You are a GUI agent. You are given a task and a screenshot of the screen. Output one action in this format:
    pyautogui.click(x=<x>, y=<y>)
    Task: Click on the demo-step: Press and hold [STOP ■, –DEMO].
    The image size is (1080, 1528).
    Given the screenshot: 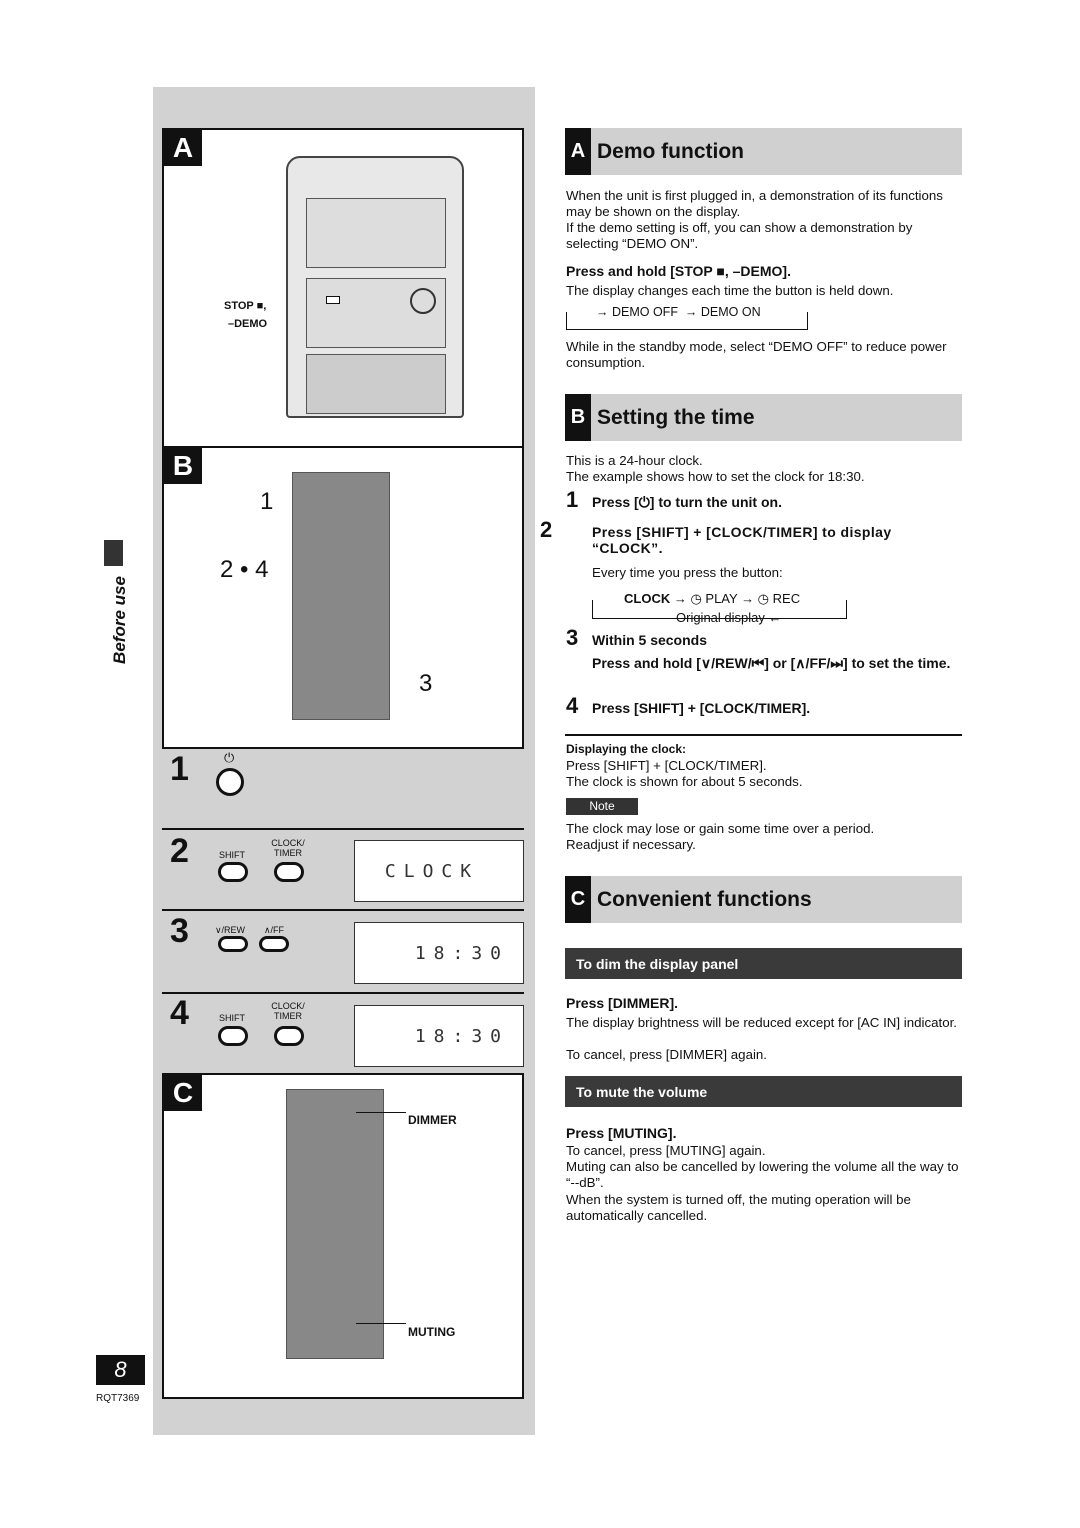 What is the action you would take?
    pyautogui.click(x=678, y=271)
    